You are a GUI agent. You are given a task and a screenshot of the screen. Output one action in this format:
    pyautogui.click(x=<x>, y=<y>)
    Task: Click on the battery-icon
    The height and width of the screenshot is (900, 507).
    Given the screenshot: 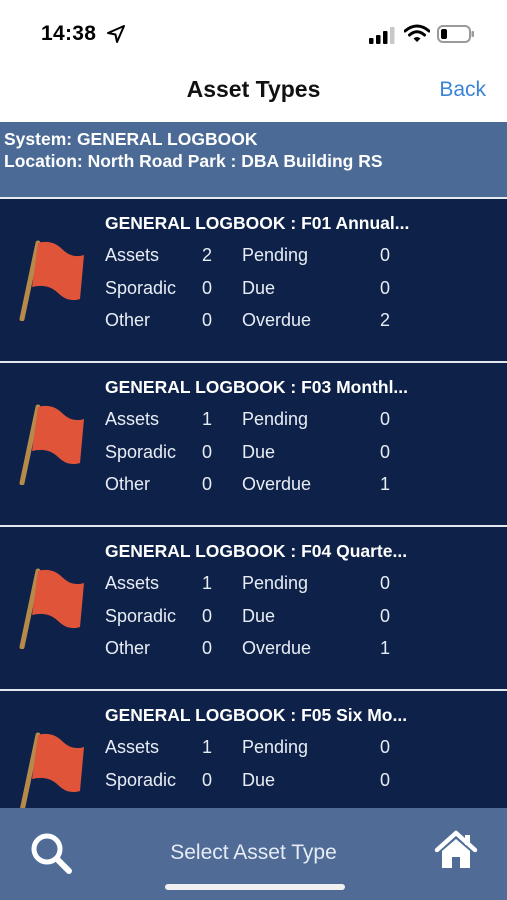 What is the action you would take?
    pyautogui.click(x=455, y=34)
    